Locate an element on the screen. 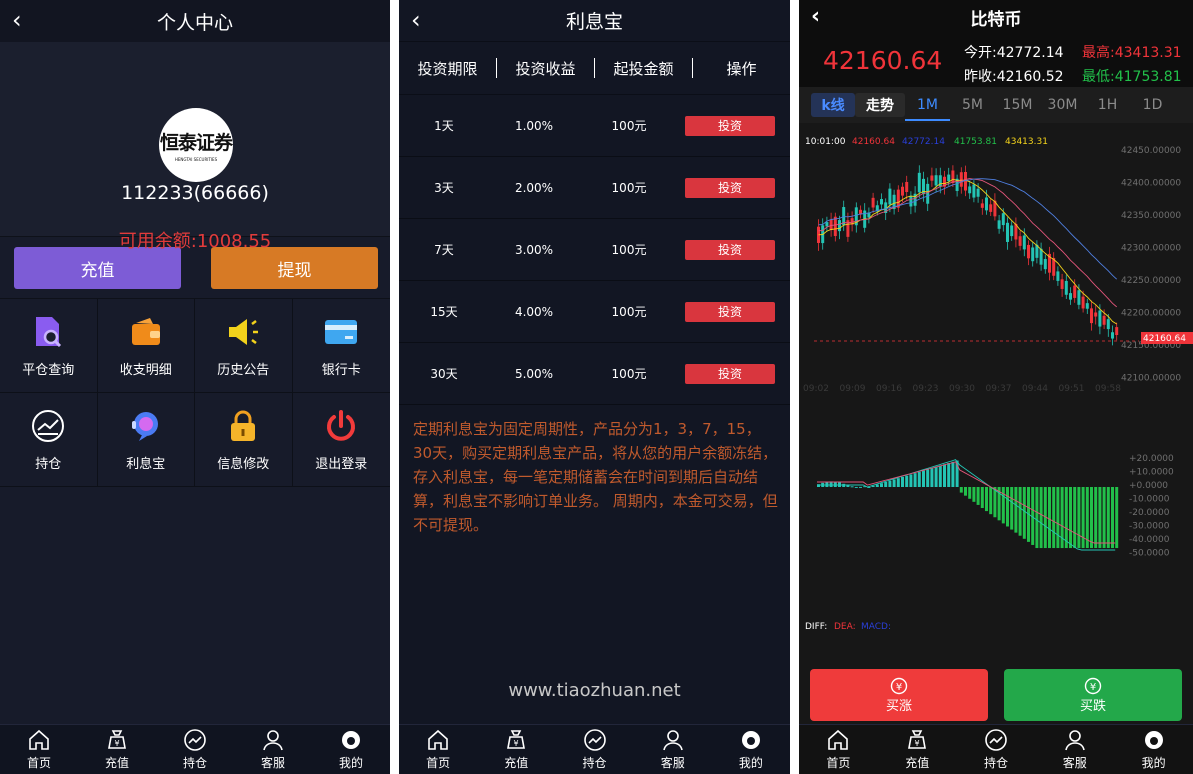 The image size is (1193, 774). menu-label: 利息宝 is located at coordinates (146, 464).